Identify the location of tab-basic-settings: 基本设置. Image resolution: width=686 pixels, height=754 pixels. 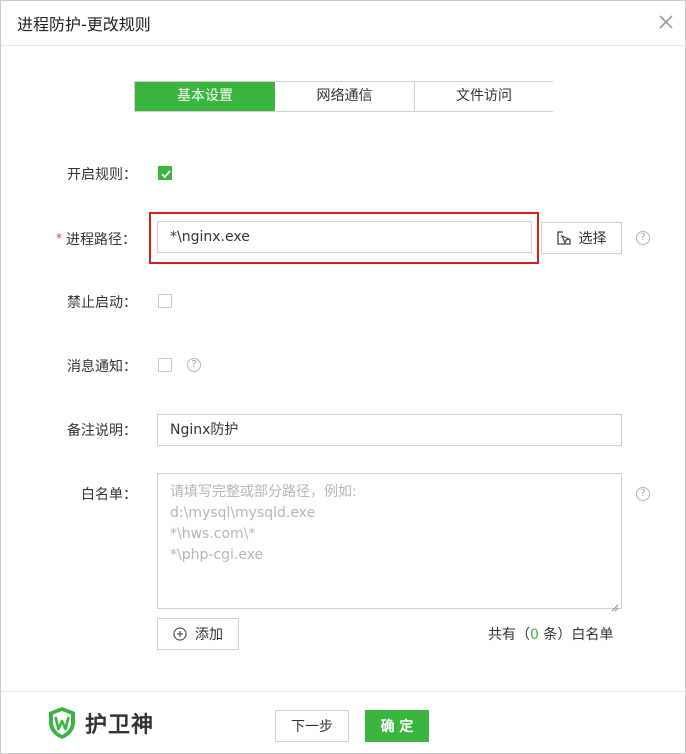
(205, 96).